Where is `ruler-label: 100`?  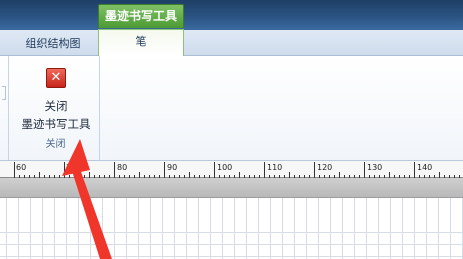 ruler-label: 100 is located at coordinates (224, 167).